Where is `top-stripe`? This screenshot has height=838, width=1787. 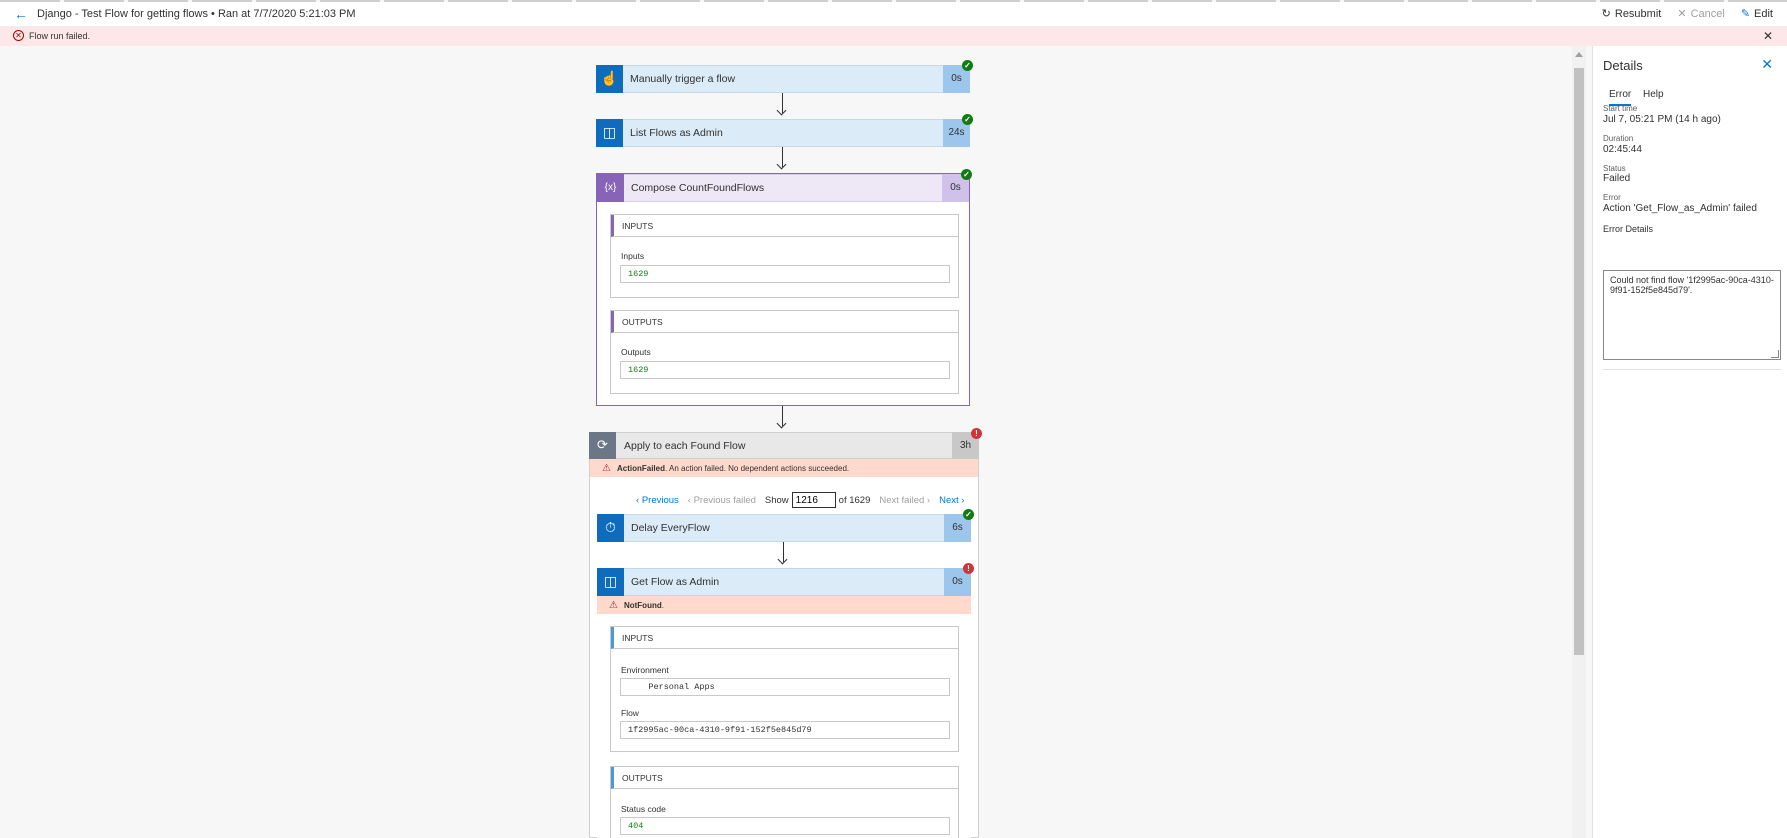 top-stripe is located at coordinates (893, 1).